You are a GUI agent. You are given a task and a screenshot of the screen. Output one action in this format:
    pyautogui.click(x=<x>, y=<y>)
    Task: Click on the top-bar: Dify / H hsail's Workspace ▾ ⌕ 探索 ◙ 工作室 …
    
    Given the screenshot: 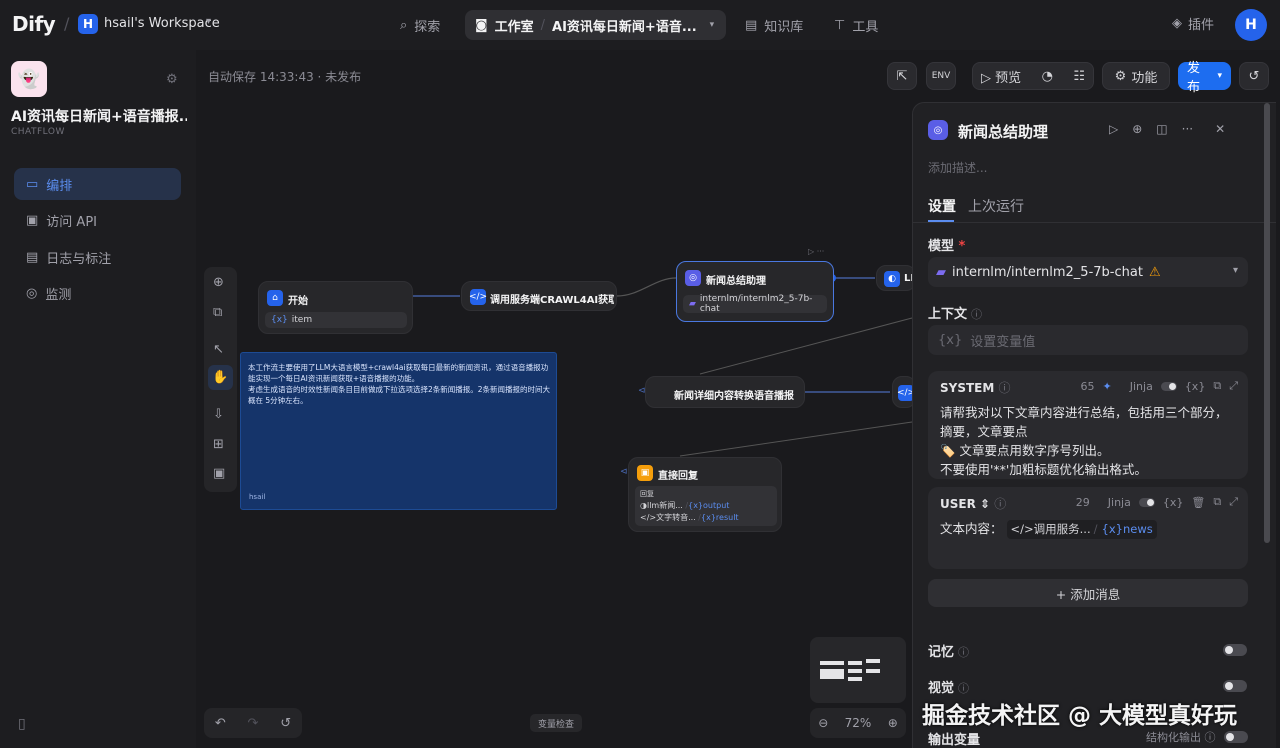 What is the action you would take?
    pyautogui.click(x=640, y=25)
    